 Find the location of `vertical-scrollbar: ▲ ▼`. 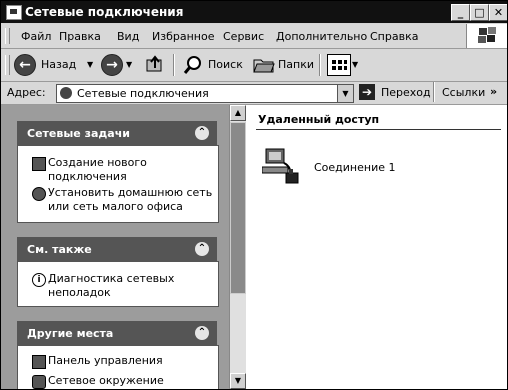

vertical-scrollbar: ▲ ▼ is located at coordinates (237, 247).